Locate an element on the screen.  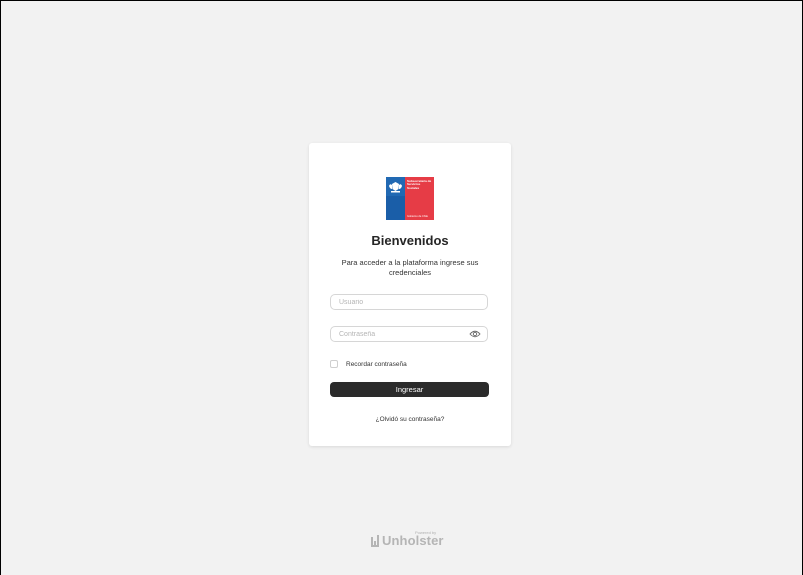
unholster-logo-icon is located at coordinates (375, 541).